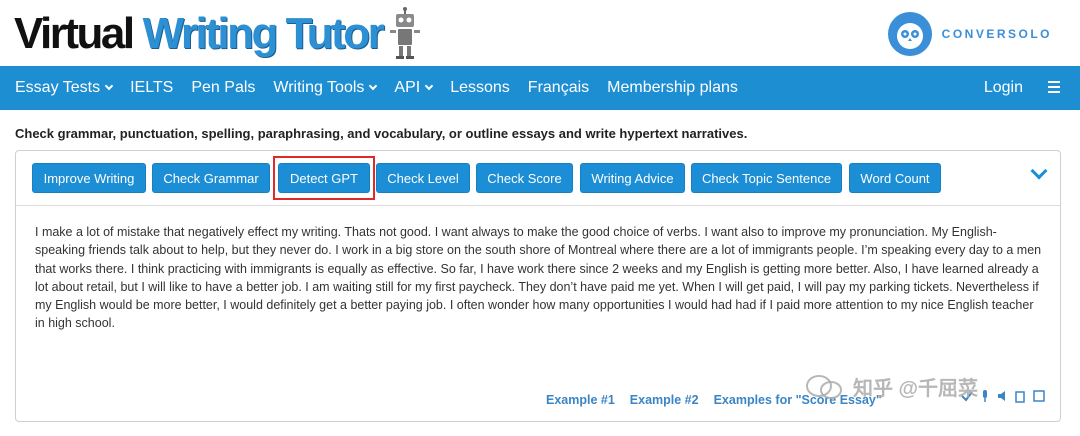 This screenshot has height=436, width=1080. I want to click on nav-item-api: API, so click(413, 88).